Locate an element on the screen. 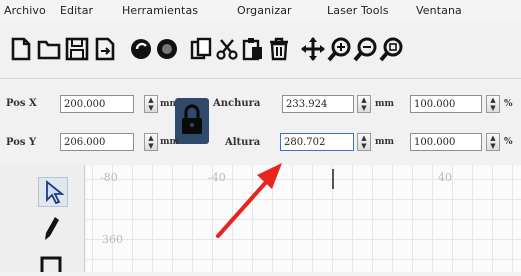 Image resolution: width=521 pixels, height=276 pixels. move-icon is located at coordinates (313, 49).